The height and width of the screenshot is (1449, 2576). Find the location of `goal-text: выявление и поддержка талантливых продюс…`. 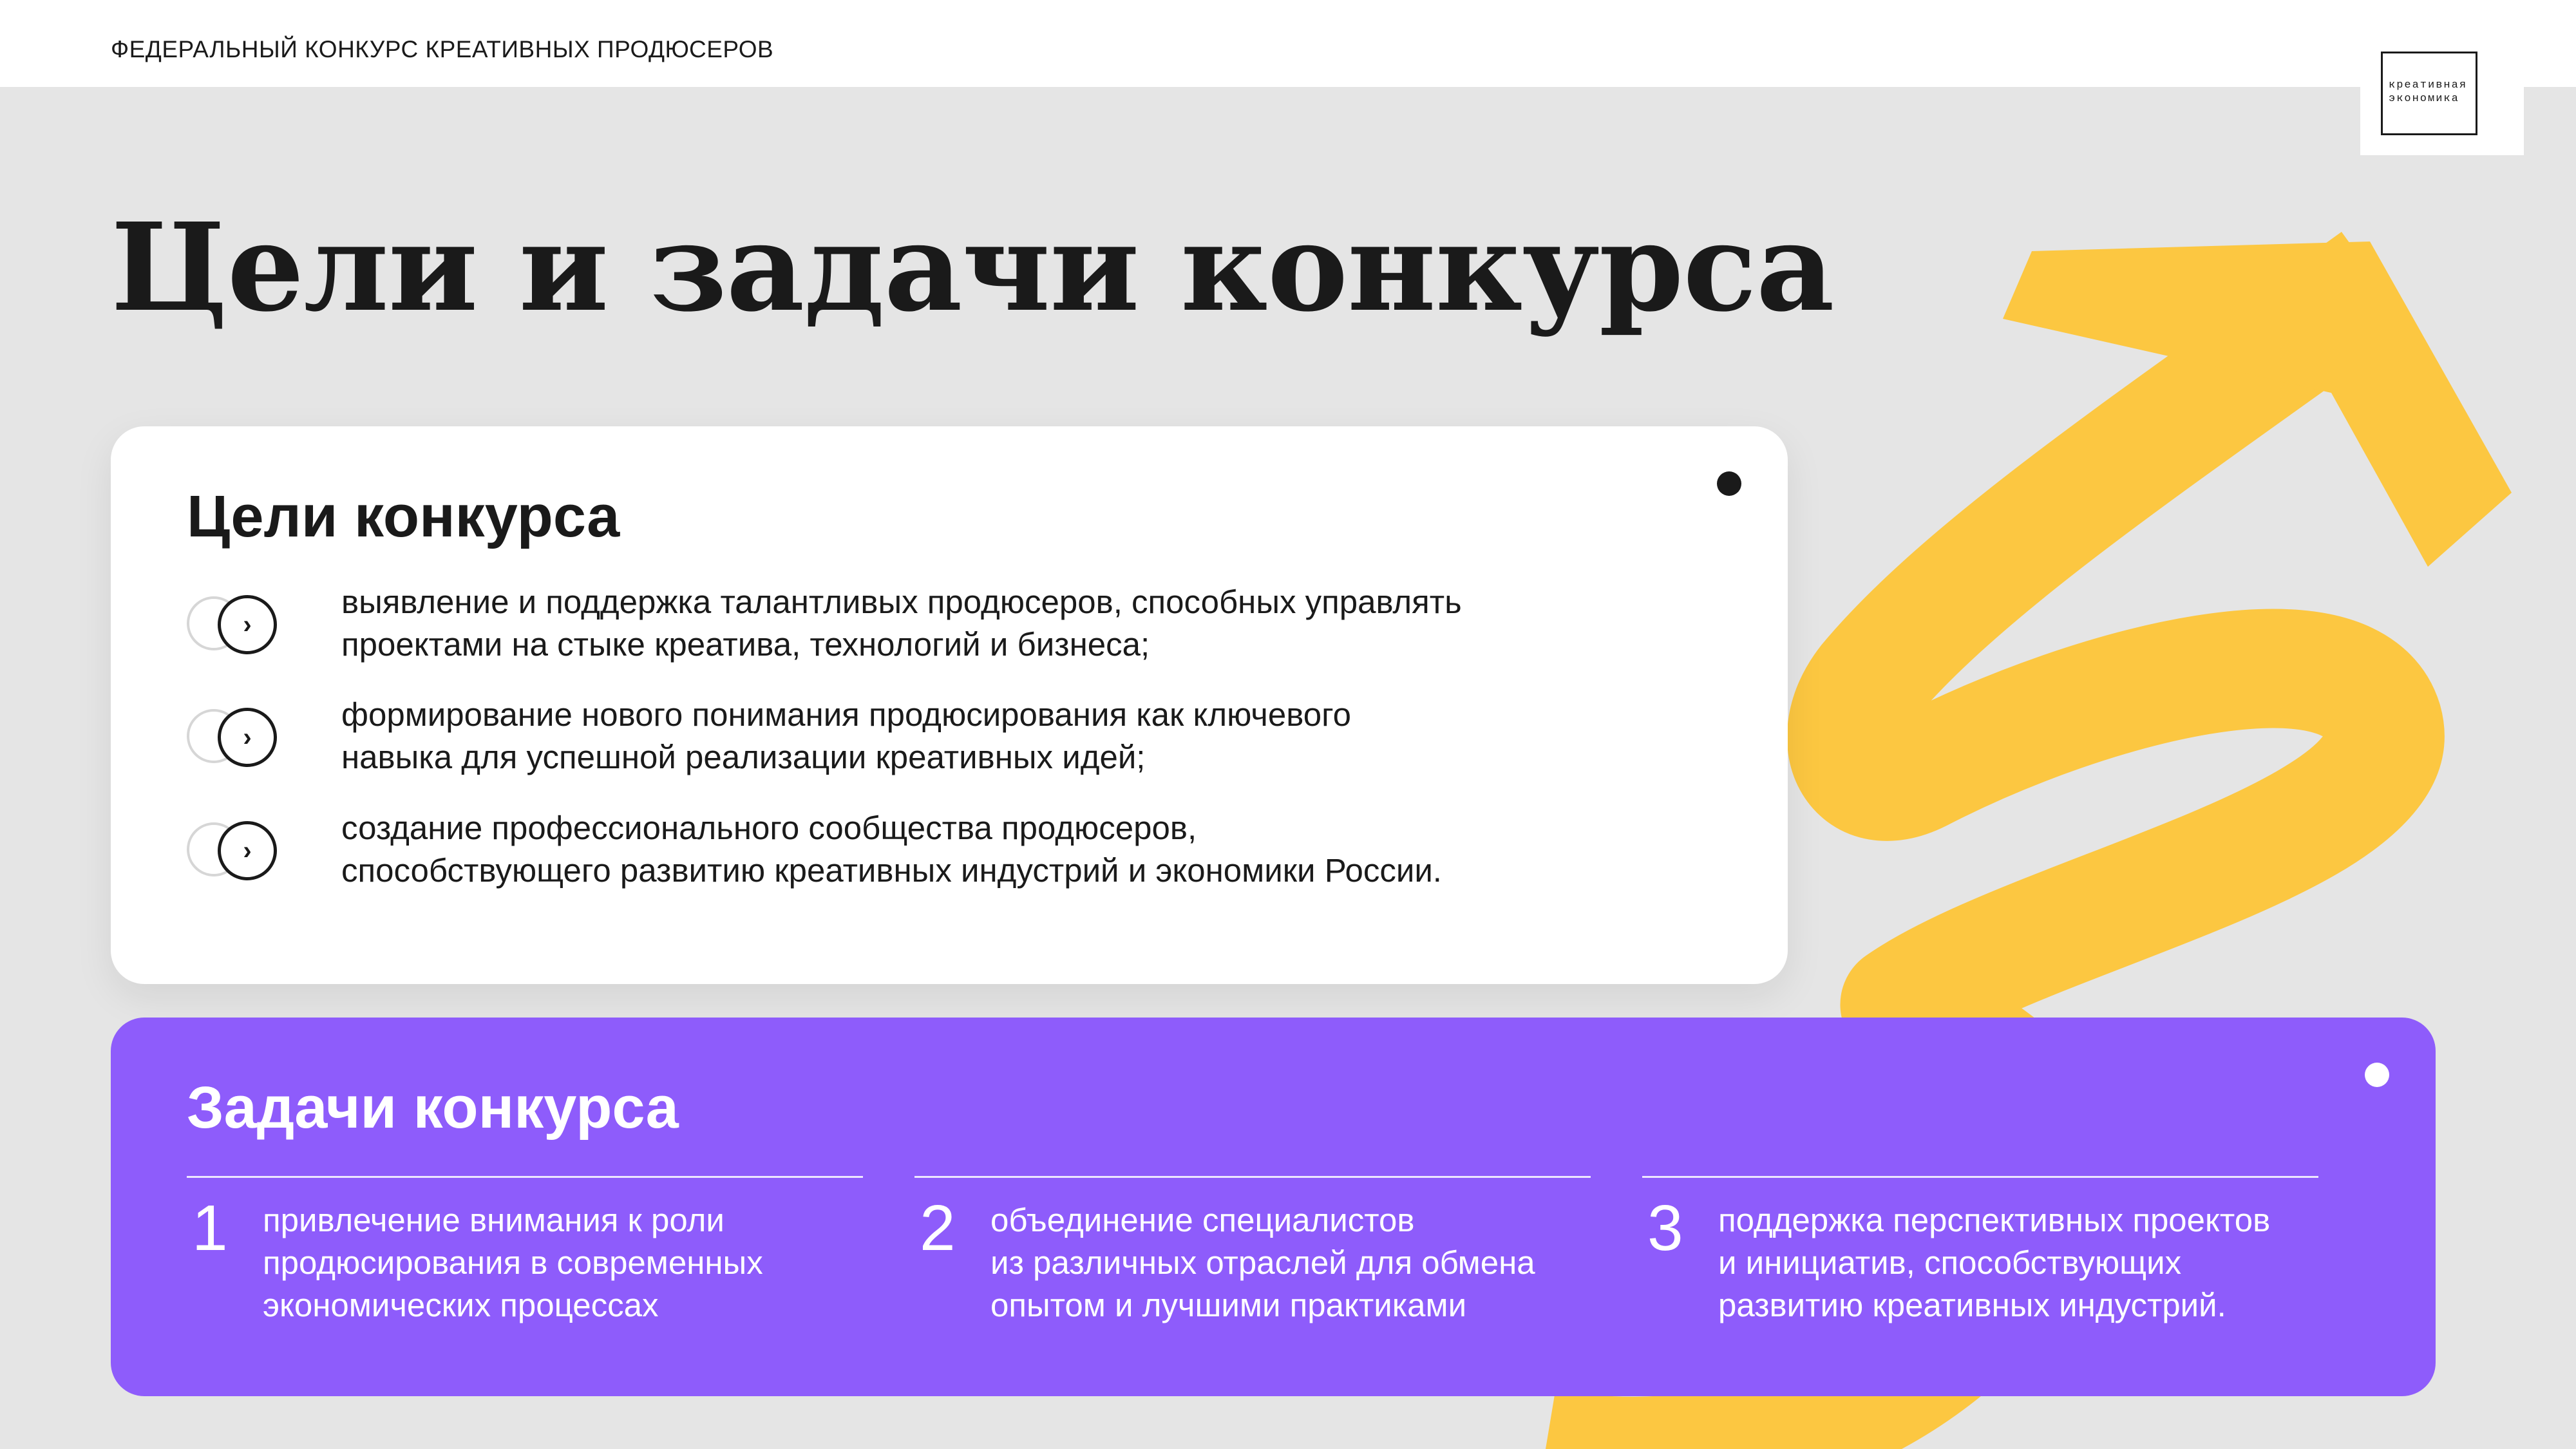

goal-text: выявление и поддержка талантливых продюс… is located at coordinates (1033, 623).